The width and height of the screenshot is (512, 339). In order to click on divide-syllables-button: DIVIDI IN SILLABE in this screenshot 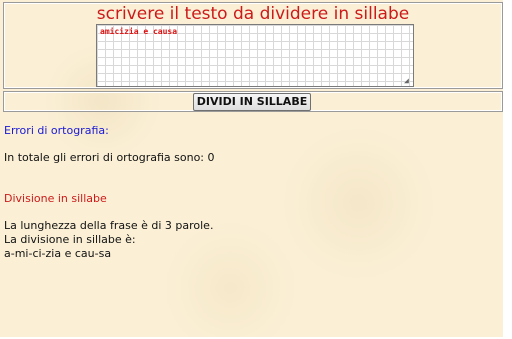, I will do `click(252, 102)`.